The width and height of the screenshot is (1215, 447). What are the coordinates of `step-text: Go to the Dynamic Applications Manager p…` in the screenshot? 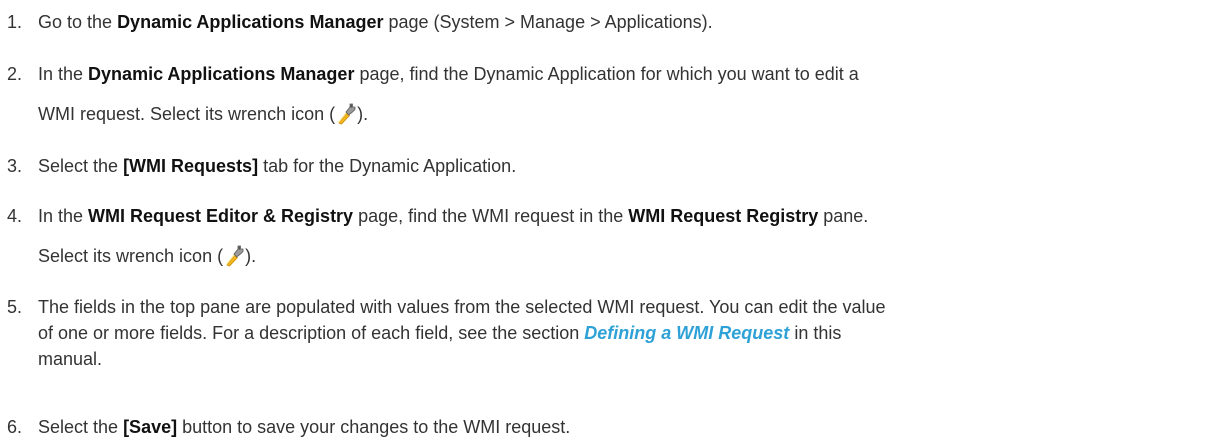 It's located at (620, 22).